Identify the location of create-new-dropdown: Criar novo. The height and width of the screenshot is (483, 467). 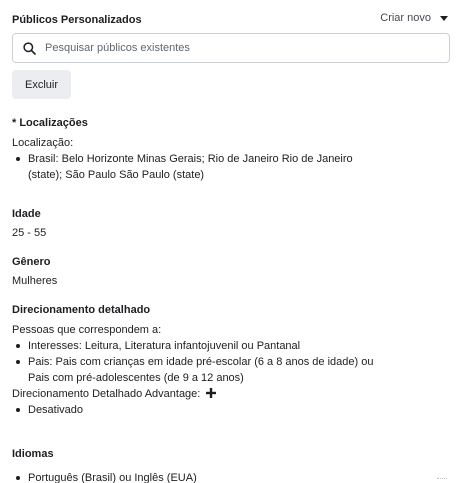
(414, 18).